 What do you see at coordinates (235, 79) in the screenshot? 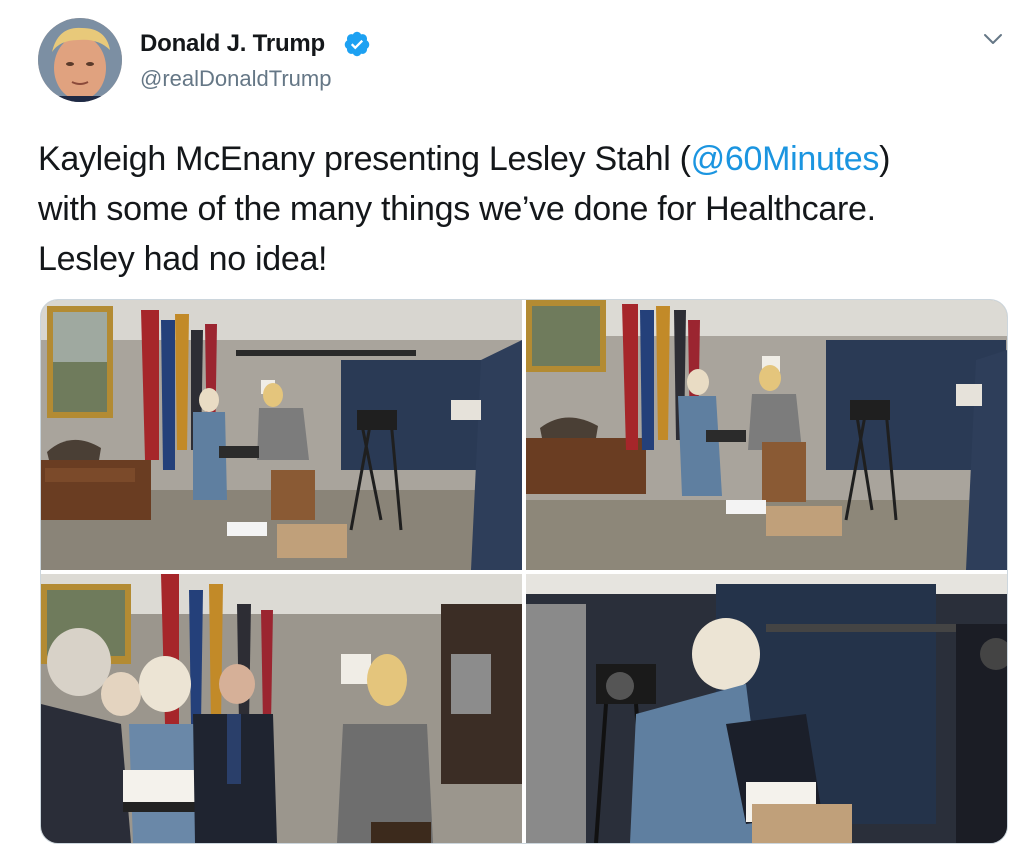
I see `author-handle: @realDonaldTrump` at bounding box center [235, 79].